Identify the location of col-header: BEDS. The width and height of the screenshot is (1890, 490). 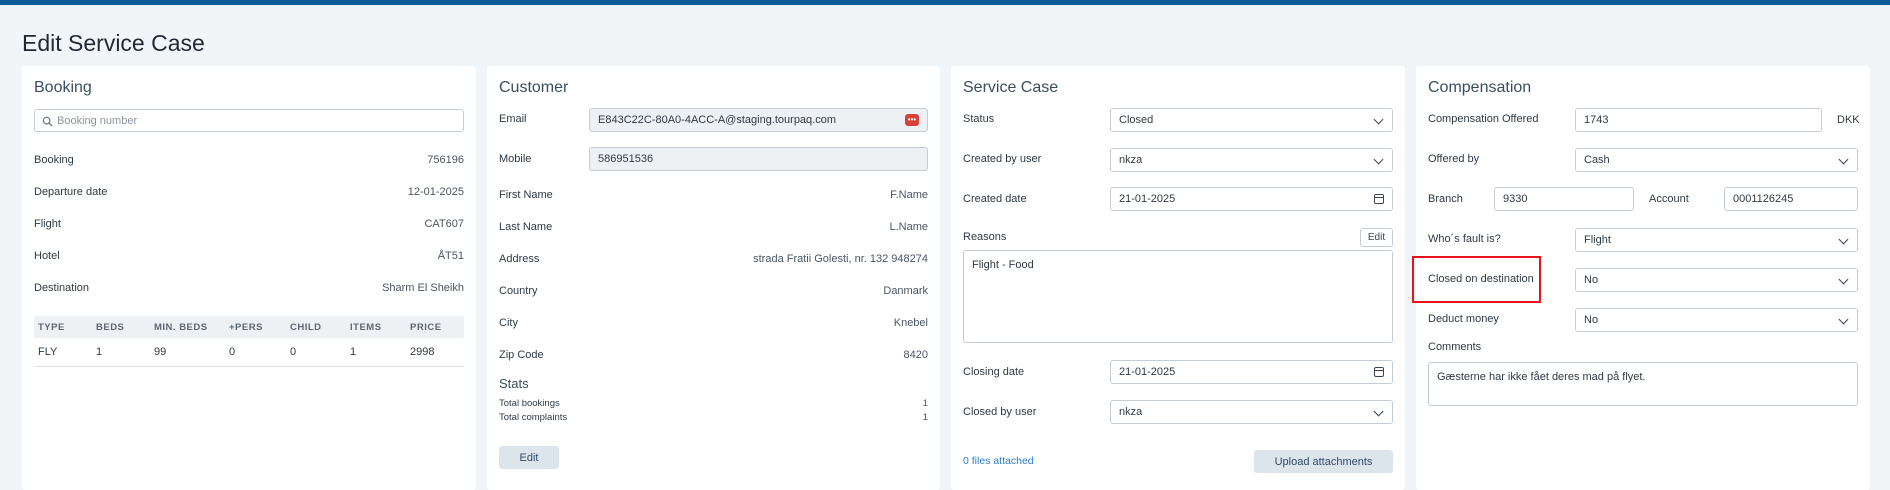
(121, 327).